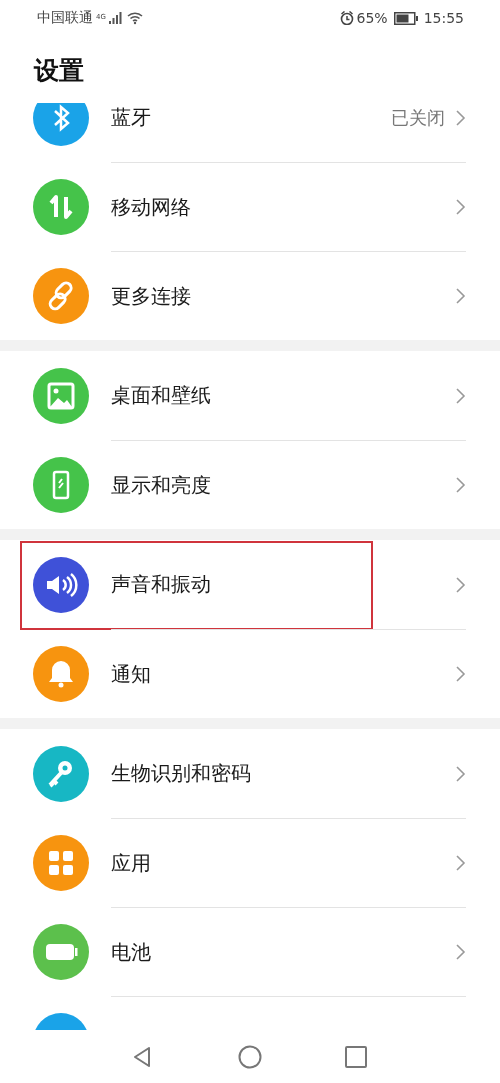 This screenshot has height=1083, width=500. Describe the element at coordinates (443, 18) in the screenshot. I see `clock-time: 15:55` at that location.